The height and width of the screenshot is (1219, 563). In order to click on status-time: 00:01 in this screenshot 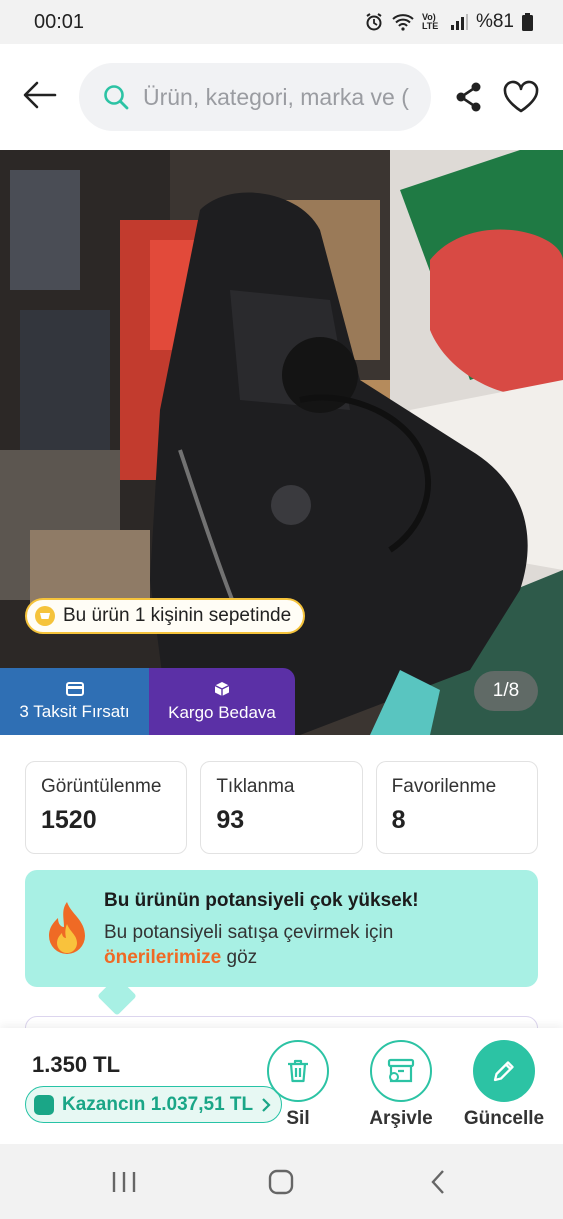, I will do `click(59, 21)`.